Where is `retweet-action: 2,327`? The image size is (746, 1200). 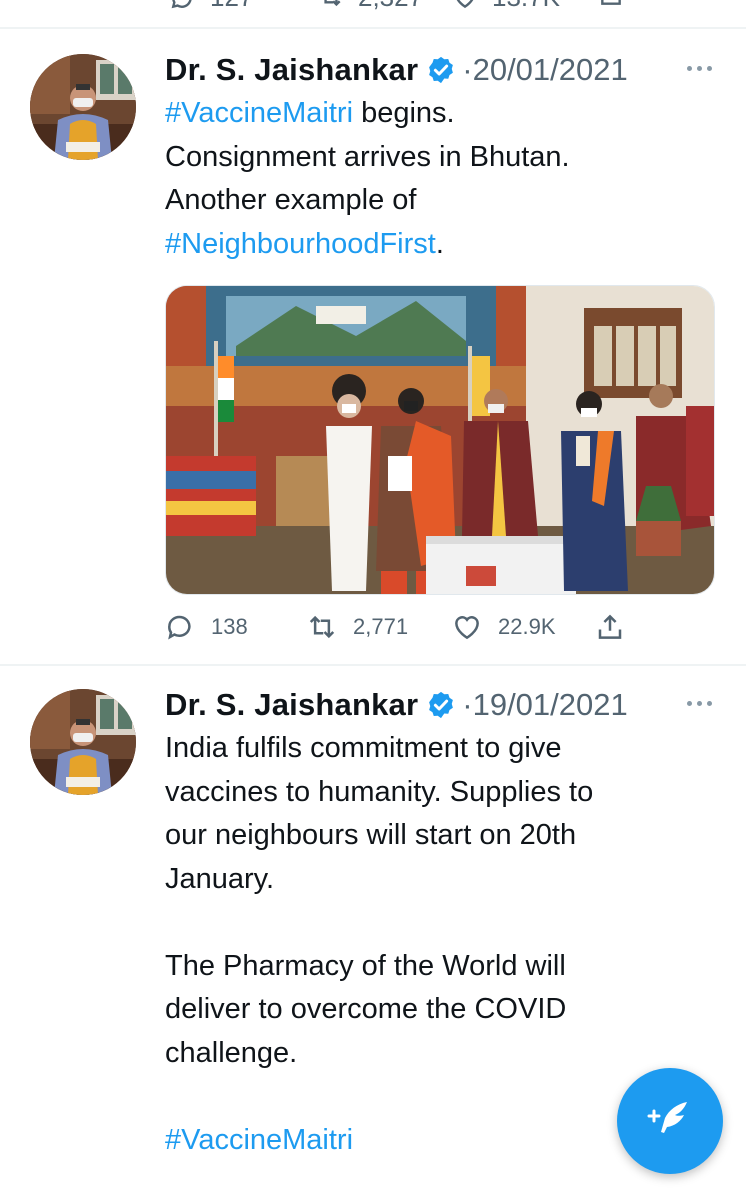 retweet-action: 2,327 is located at coordinates (370, 6).